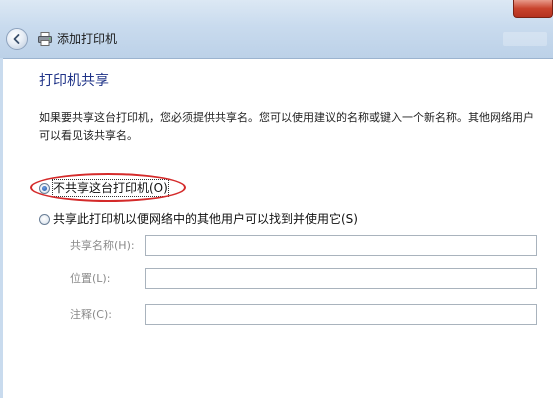 This screenshot has width=553, height=398. Describe the element at coordinates (74, 81) in the screenshot. I see `page-title: 打印机共享` at that location.